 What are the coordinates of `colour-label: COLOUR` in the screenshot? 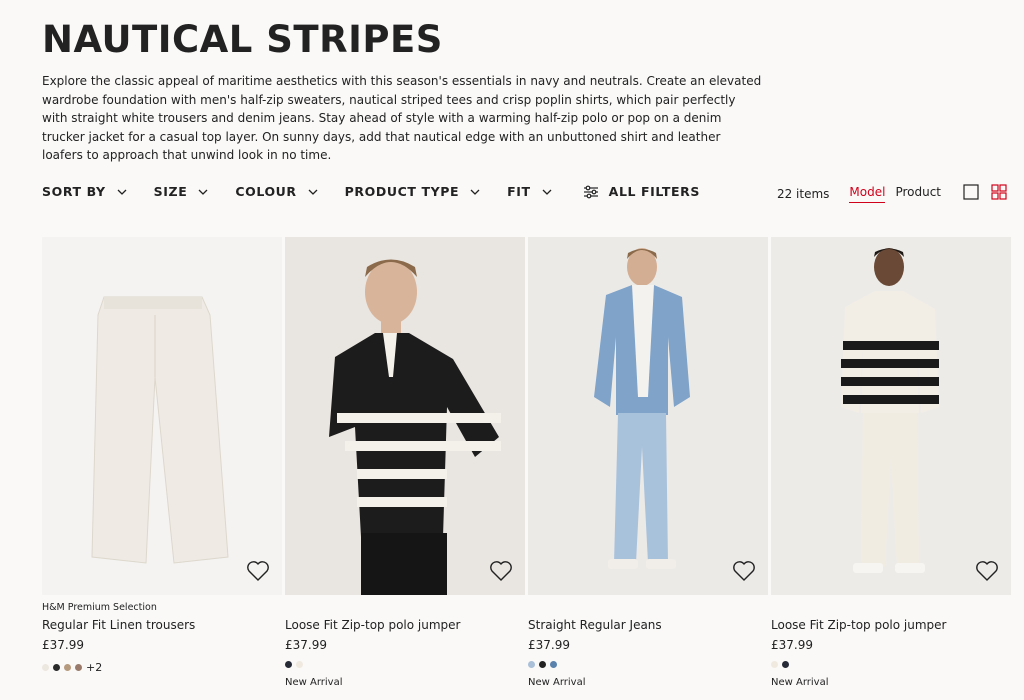 It's located at (266, 191).